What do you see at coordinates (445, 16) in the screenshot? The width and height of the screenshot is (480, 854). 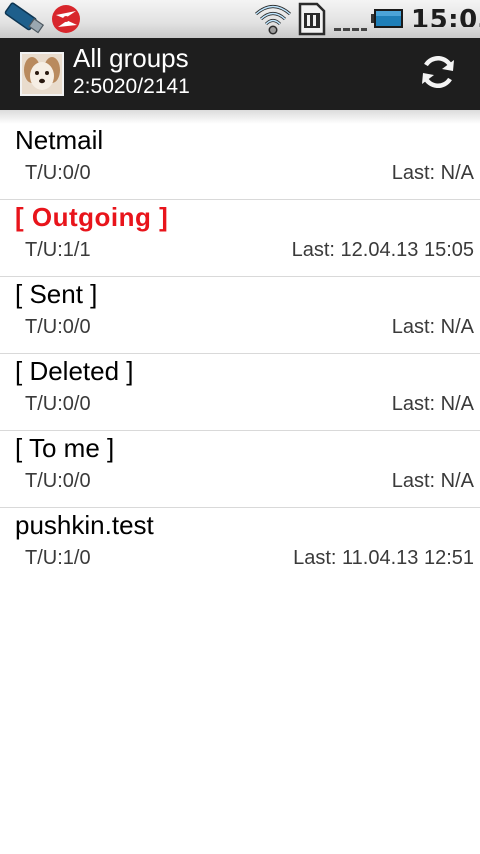 I see `status-bar-clock: 15:05` at bounding box center [445, 16].